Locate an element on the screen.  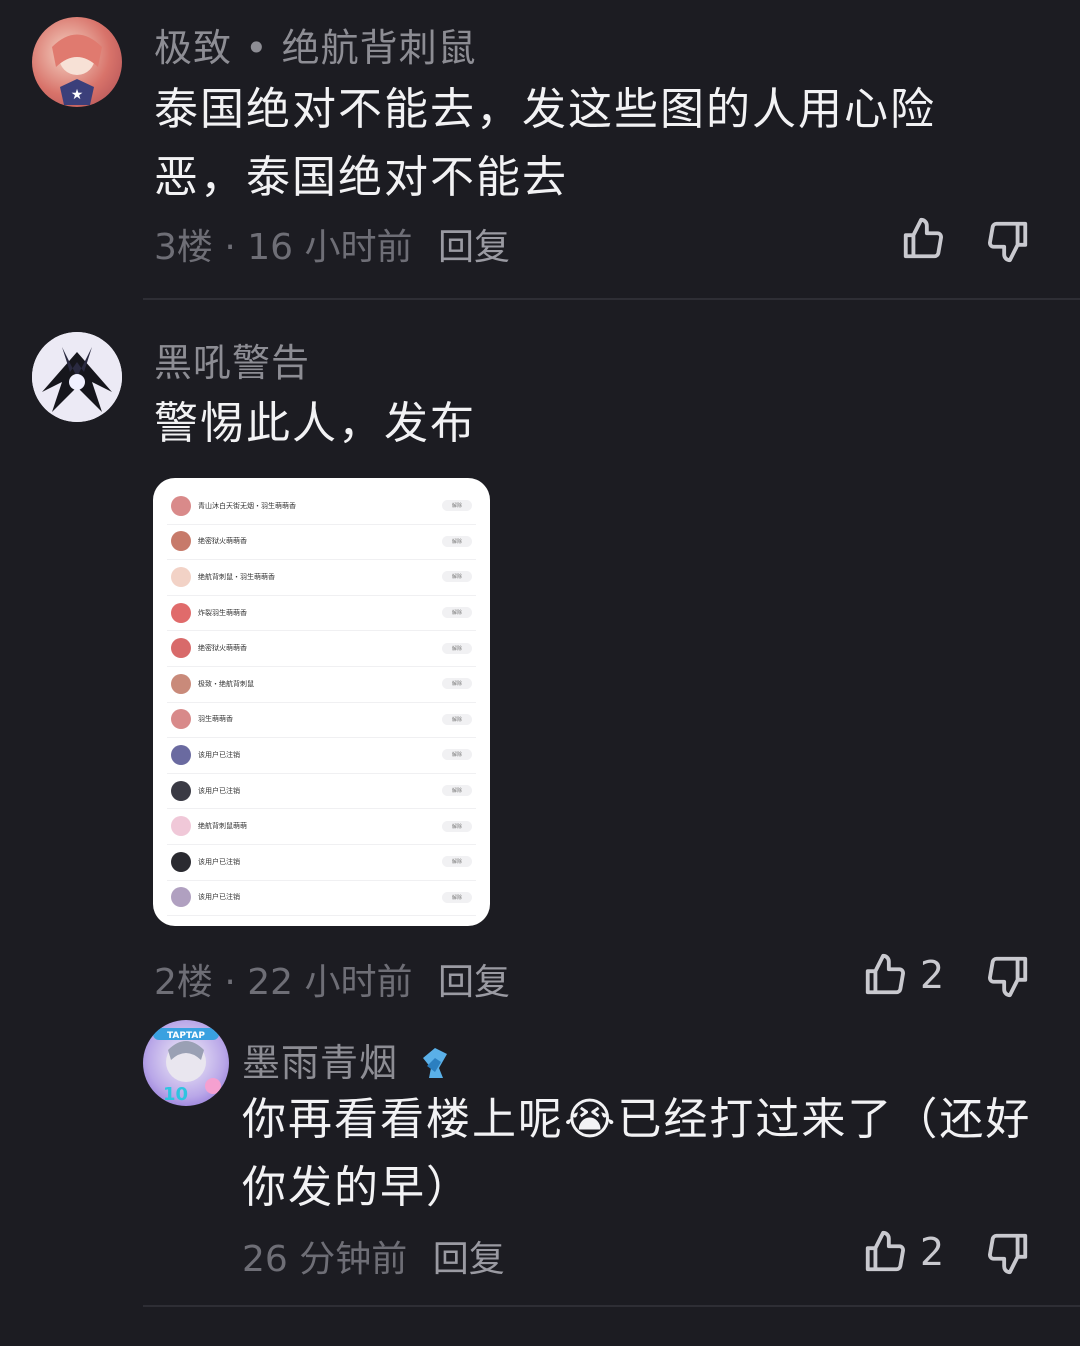
blocked-user-name: 炸裂羽生萌萌香 is located at coordinates (222, 612).